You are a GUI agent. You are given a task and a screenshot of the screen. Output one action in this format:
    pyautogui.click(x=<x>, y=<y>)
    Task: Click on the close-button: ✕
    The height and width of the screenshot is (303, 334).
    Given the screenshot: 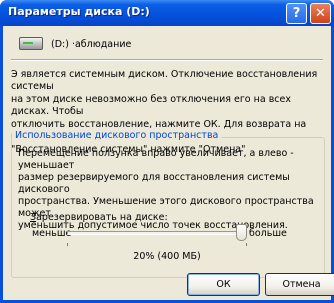 What is the action you would take?
    pyautogui.click(x=320, y=13)
    